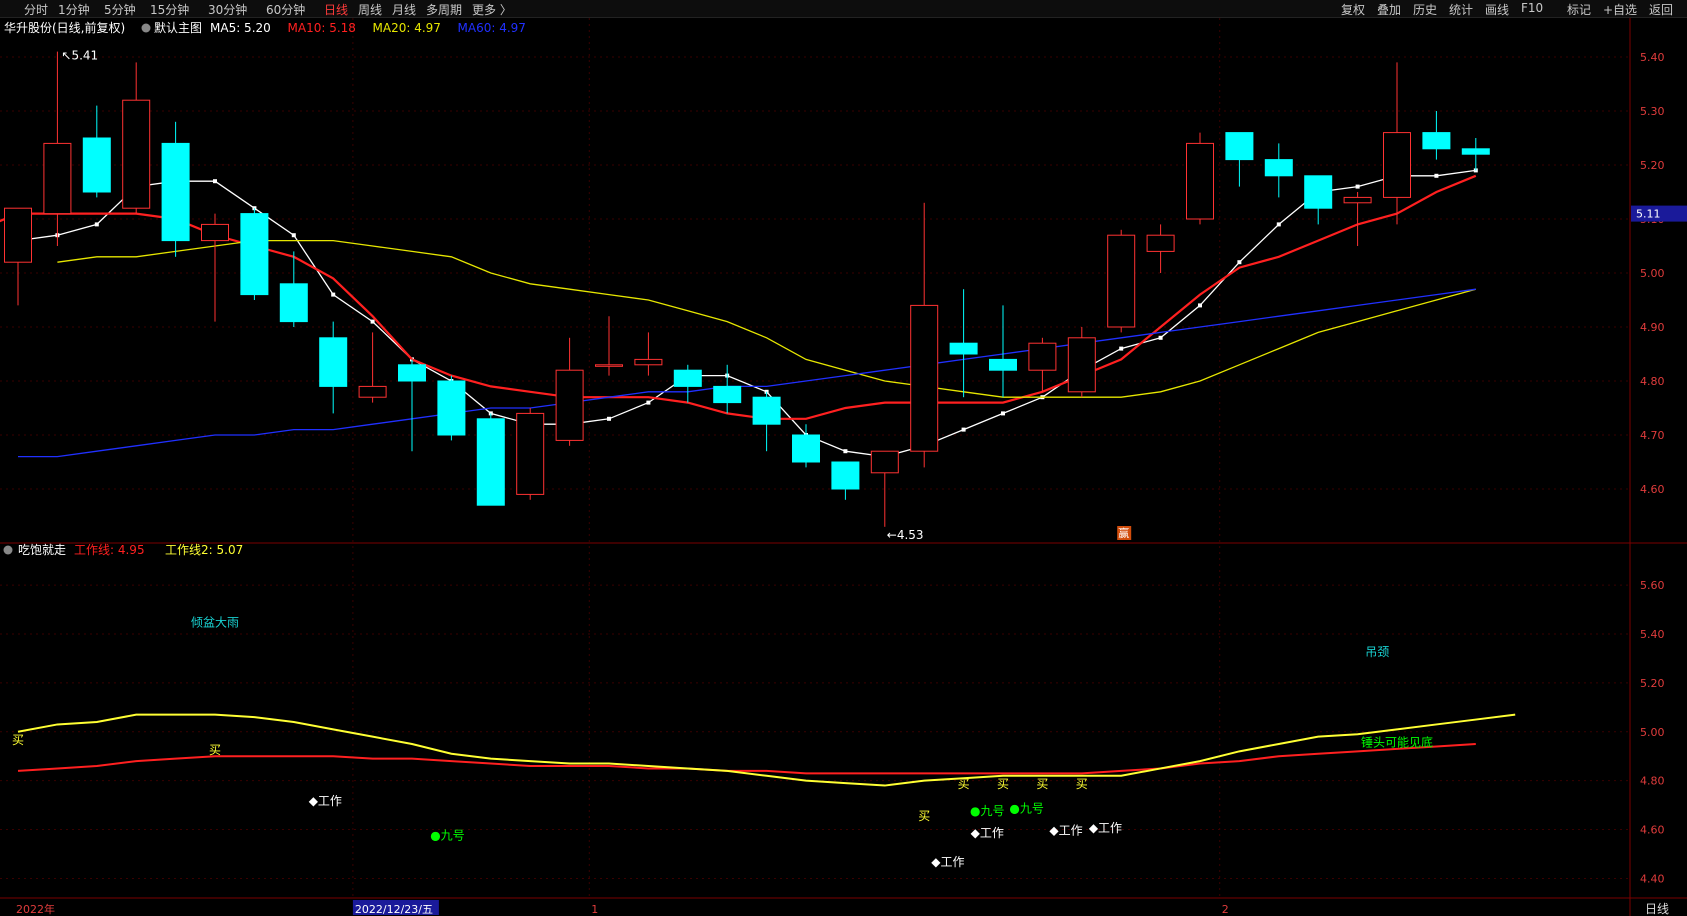 This screenshot has width=1687, height=916. What do you see at coordinates (1652, 381) in the screenshot?
I see `main-y-tick-2: 4.80` at bounding box center [1652, 381].